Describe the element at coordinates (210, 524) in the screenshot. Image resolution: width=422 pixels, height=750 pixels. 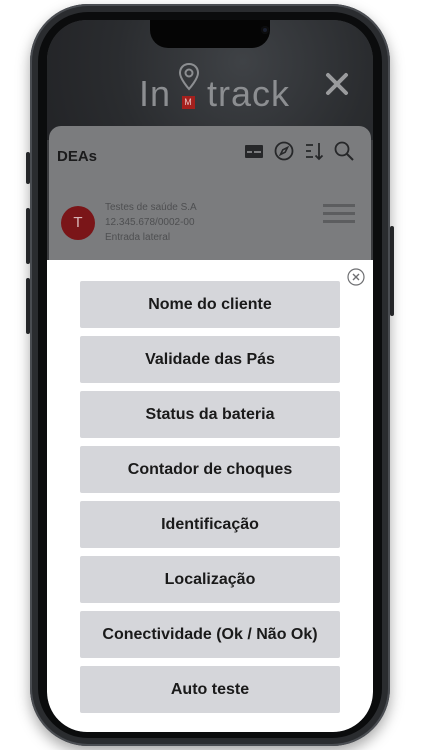
I see `sort-option-button: Identificação` at that location.